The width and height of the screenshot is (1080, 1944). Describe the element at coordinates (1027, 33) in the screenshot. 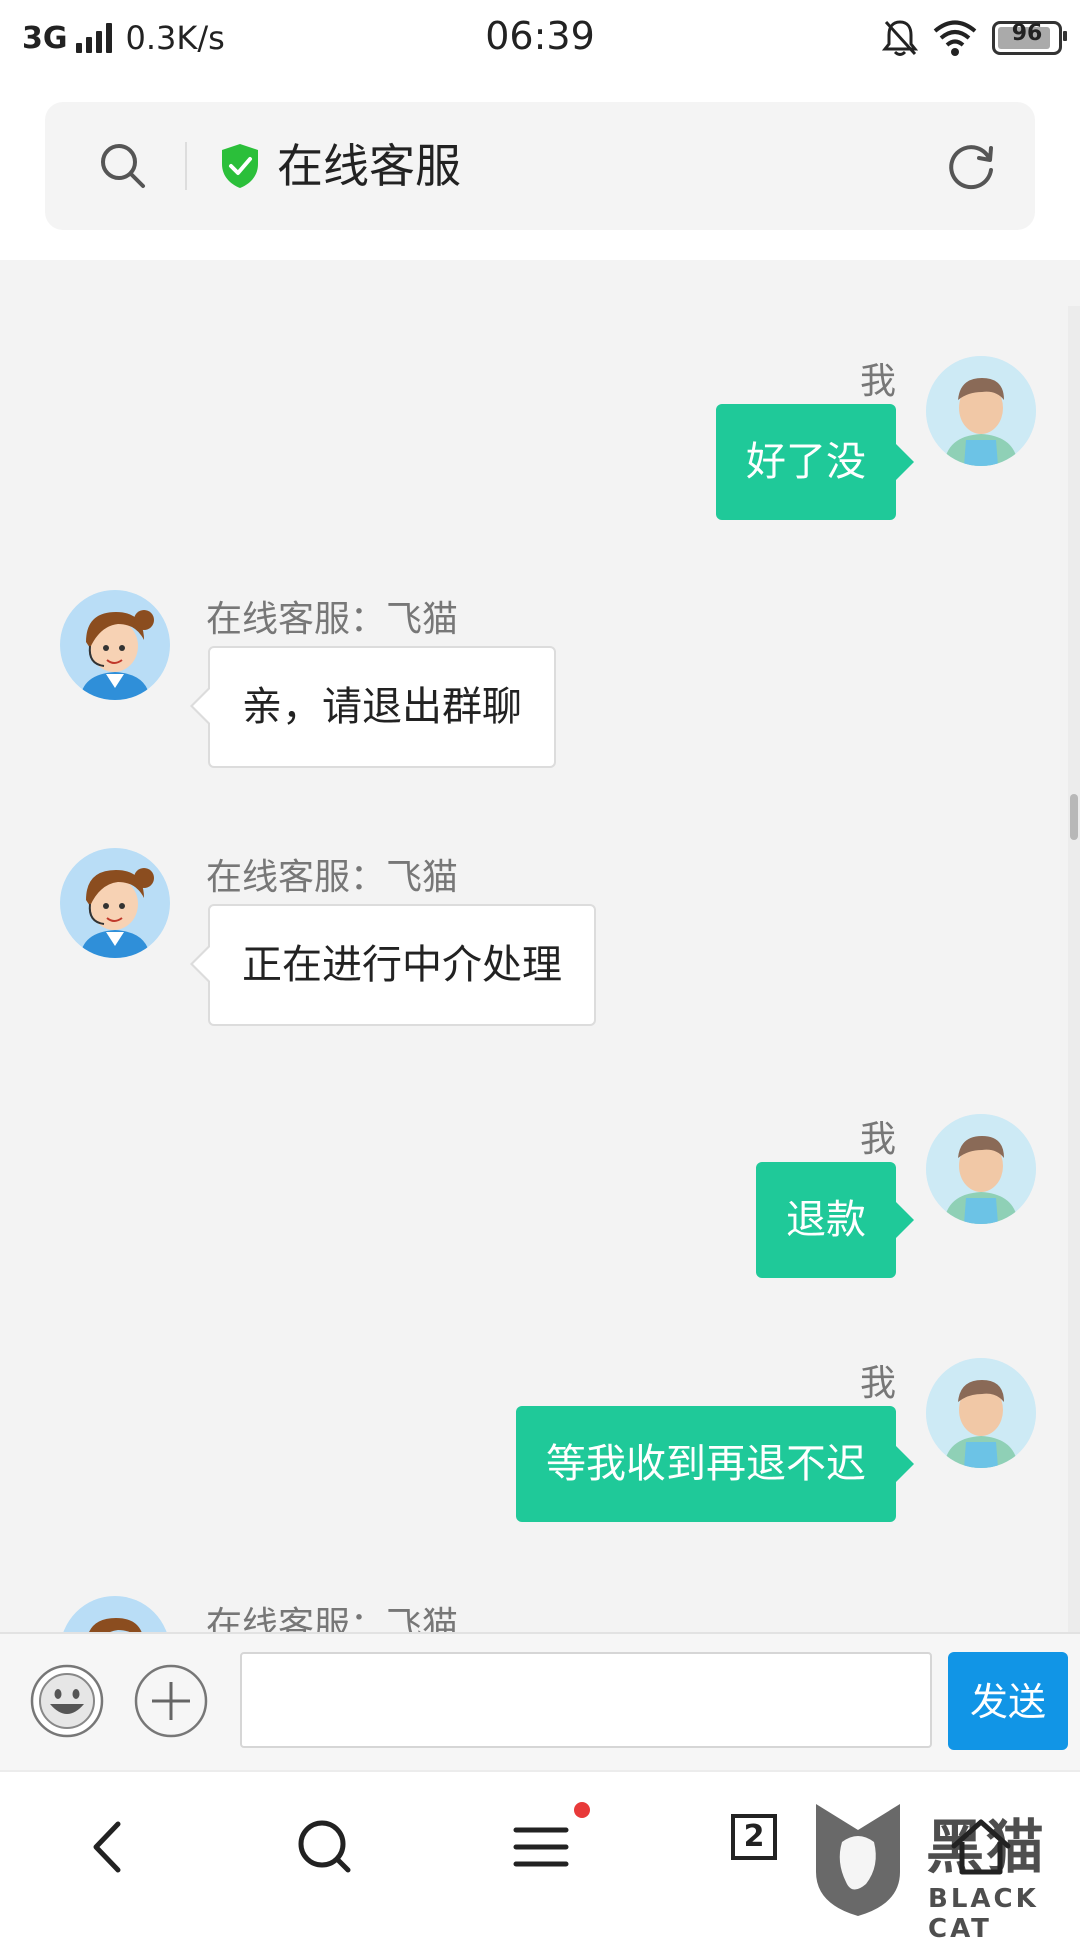

I see `battery-level: 96` at that location.